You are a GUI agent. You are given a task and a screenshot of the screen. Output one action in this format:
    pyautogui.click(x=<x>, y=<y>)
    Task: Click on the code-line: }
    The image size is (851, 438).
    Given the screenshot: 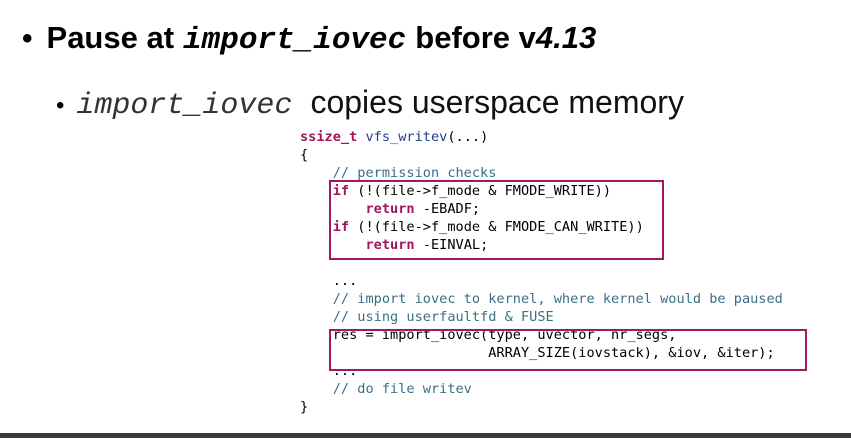 What is the action you would take?
    pyautogui.click(x=304, y=407)
    